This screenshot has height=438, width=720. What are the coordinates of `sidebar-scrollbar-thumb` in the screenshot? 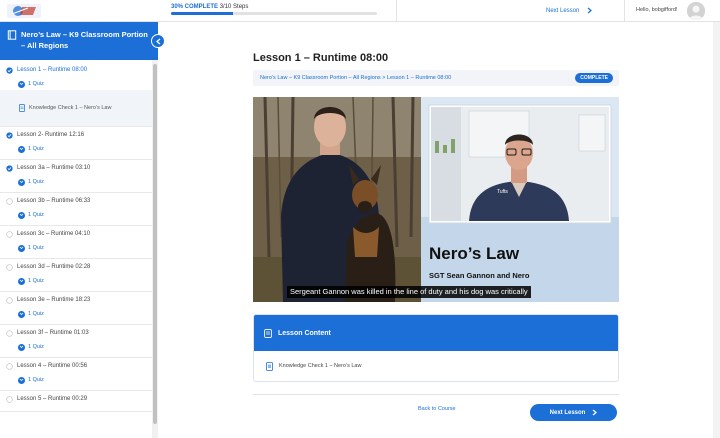 It's located at (155, 244).